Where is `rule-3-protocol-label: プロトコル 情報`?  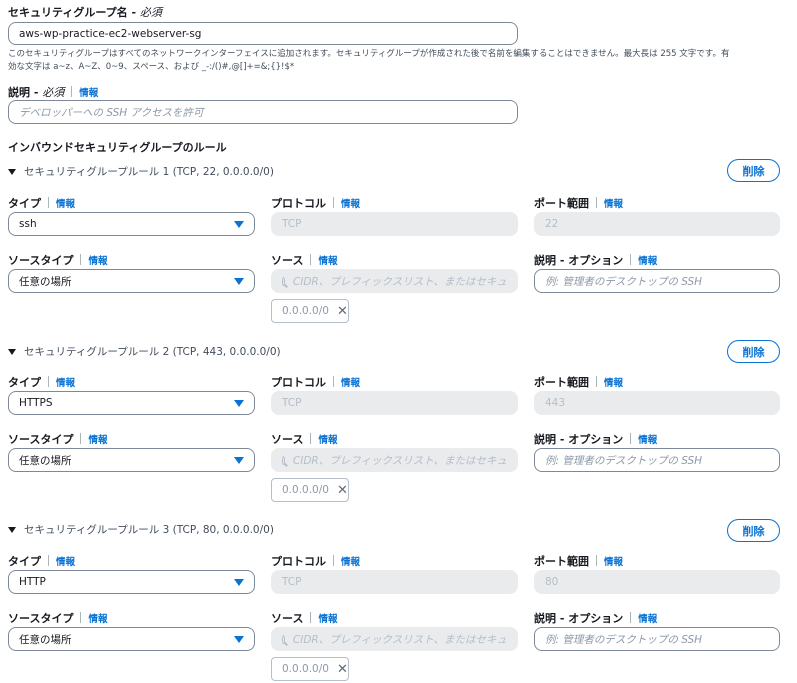 rule-3-protocol-label: プロトコル 情報 is located at coordinates (316, 561).